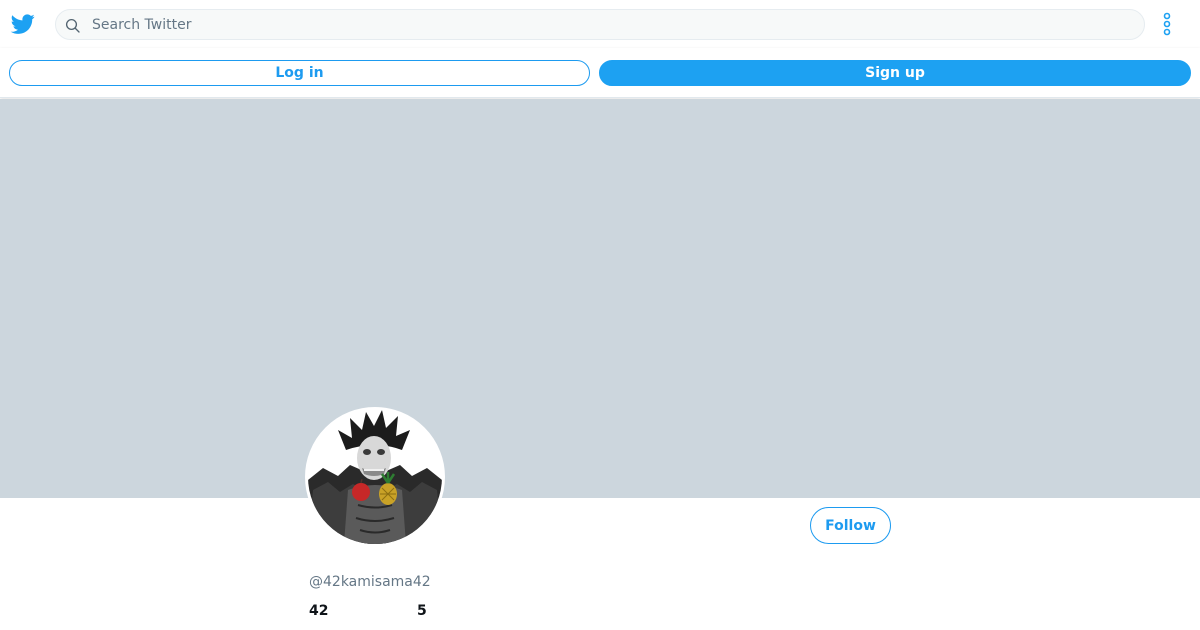  Describe the element at coordinates (299, 73) in the screenshot. I see `login-button: Log in` at that location.